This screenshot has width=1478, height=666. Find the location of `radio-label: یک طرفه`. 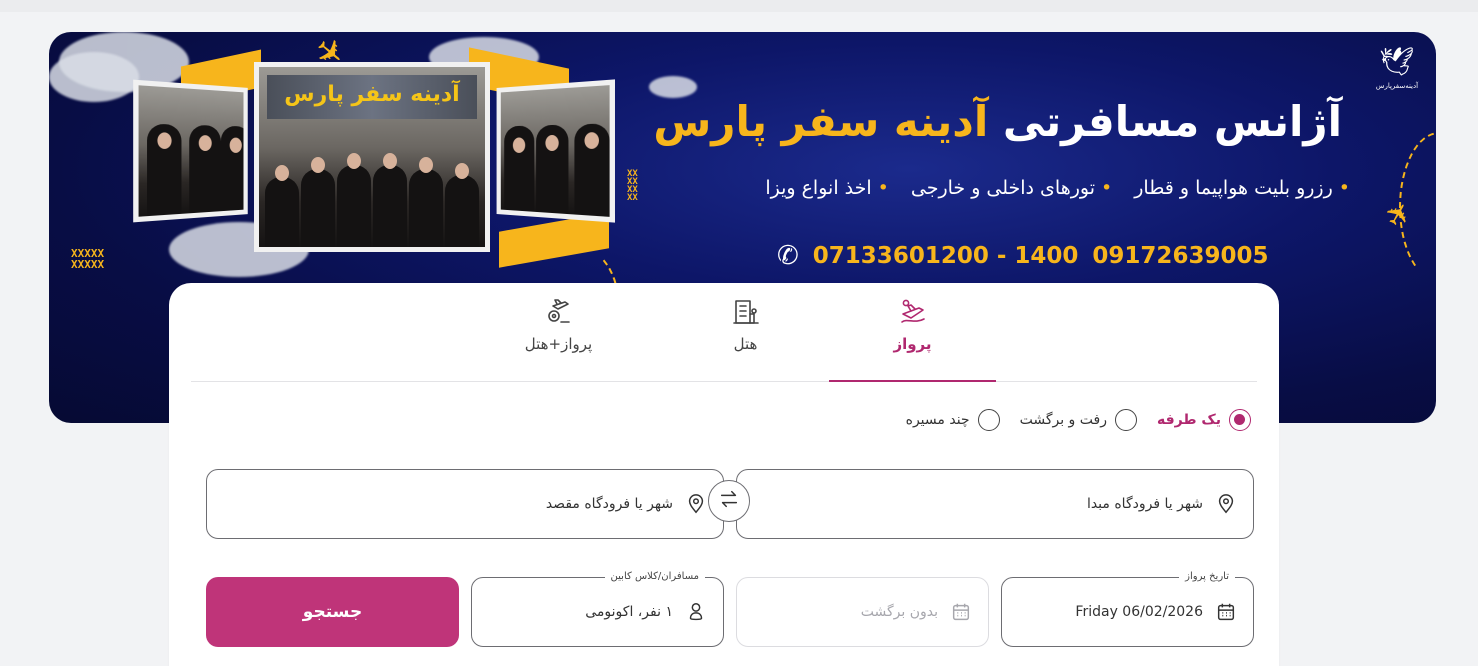

radio-label: یک طرفه is located at coordinates (1188, 420).